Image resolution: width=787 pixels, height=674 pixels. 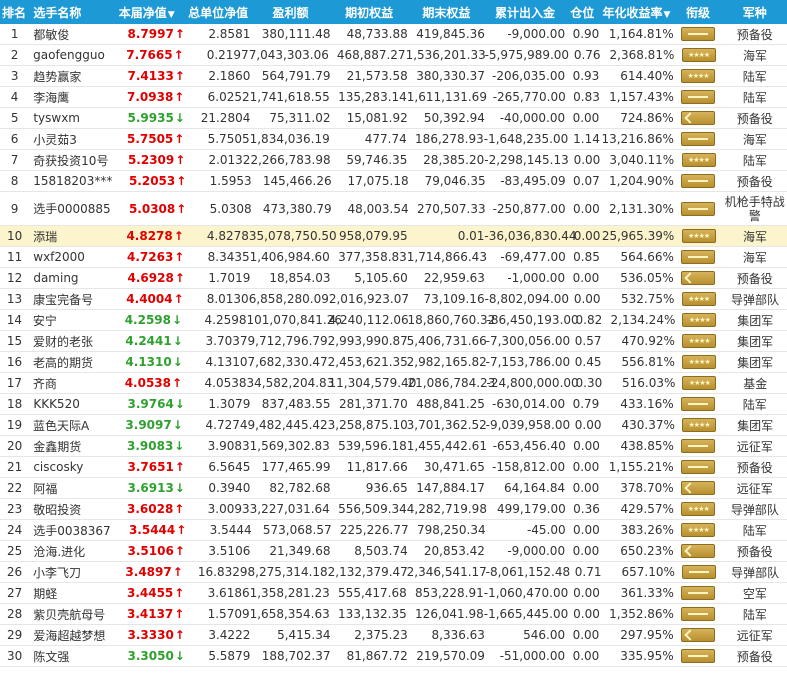 What do you see at coordinates (68, 404) in the screenshot?
I see `row-name: KKK520` at bounding box center [68, 404].